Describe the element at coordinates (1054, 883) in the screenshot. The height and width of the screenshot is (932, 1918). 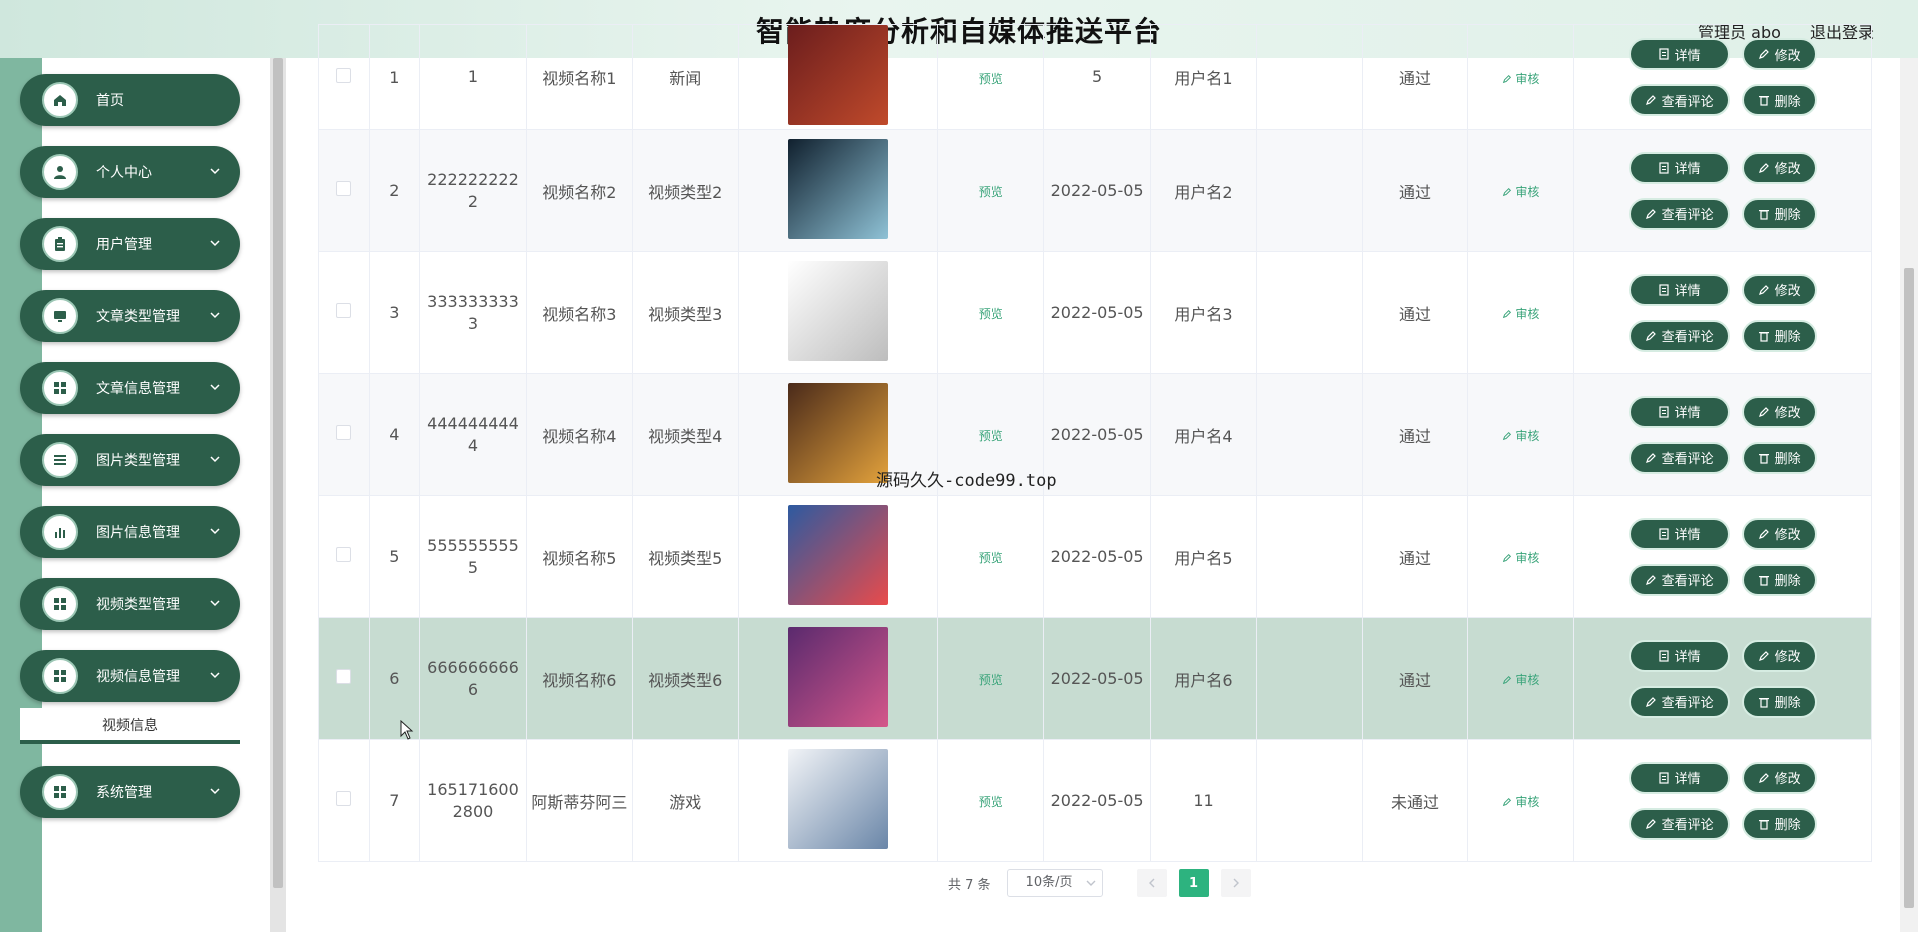
I see `page-size-select: 10条/页` at that location.